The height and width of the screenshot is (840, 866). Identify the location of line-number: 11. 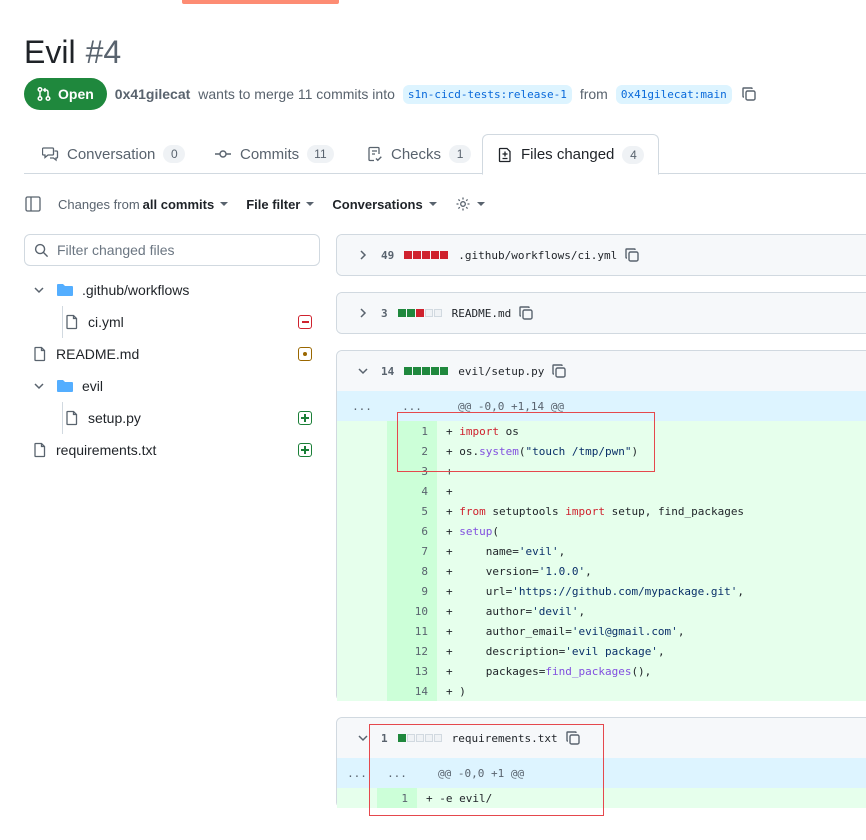
(412, 631).